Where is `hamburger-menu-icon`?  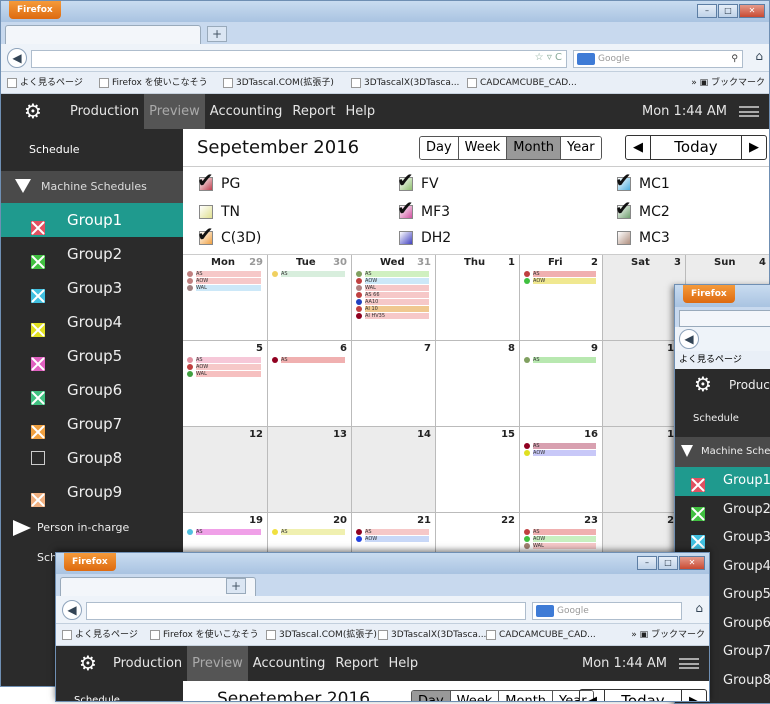 hamburger-menu-icon is located at coordinates (749, 111).